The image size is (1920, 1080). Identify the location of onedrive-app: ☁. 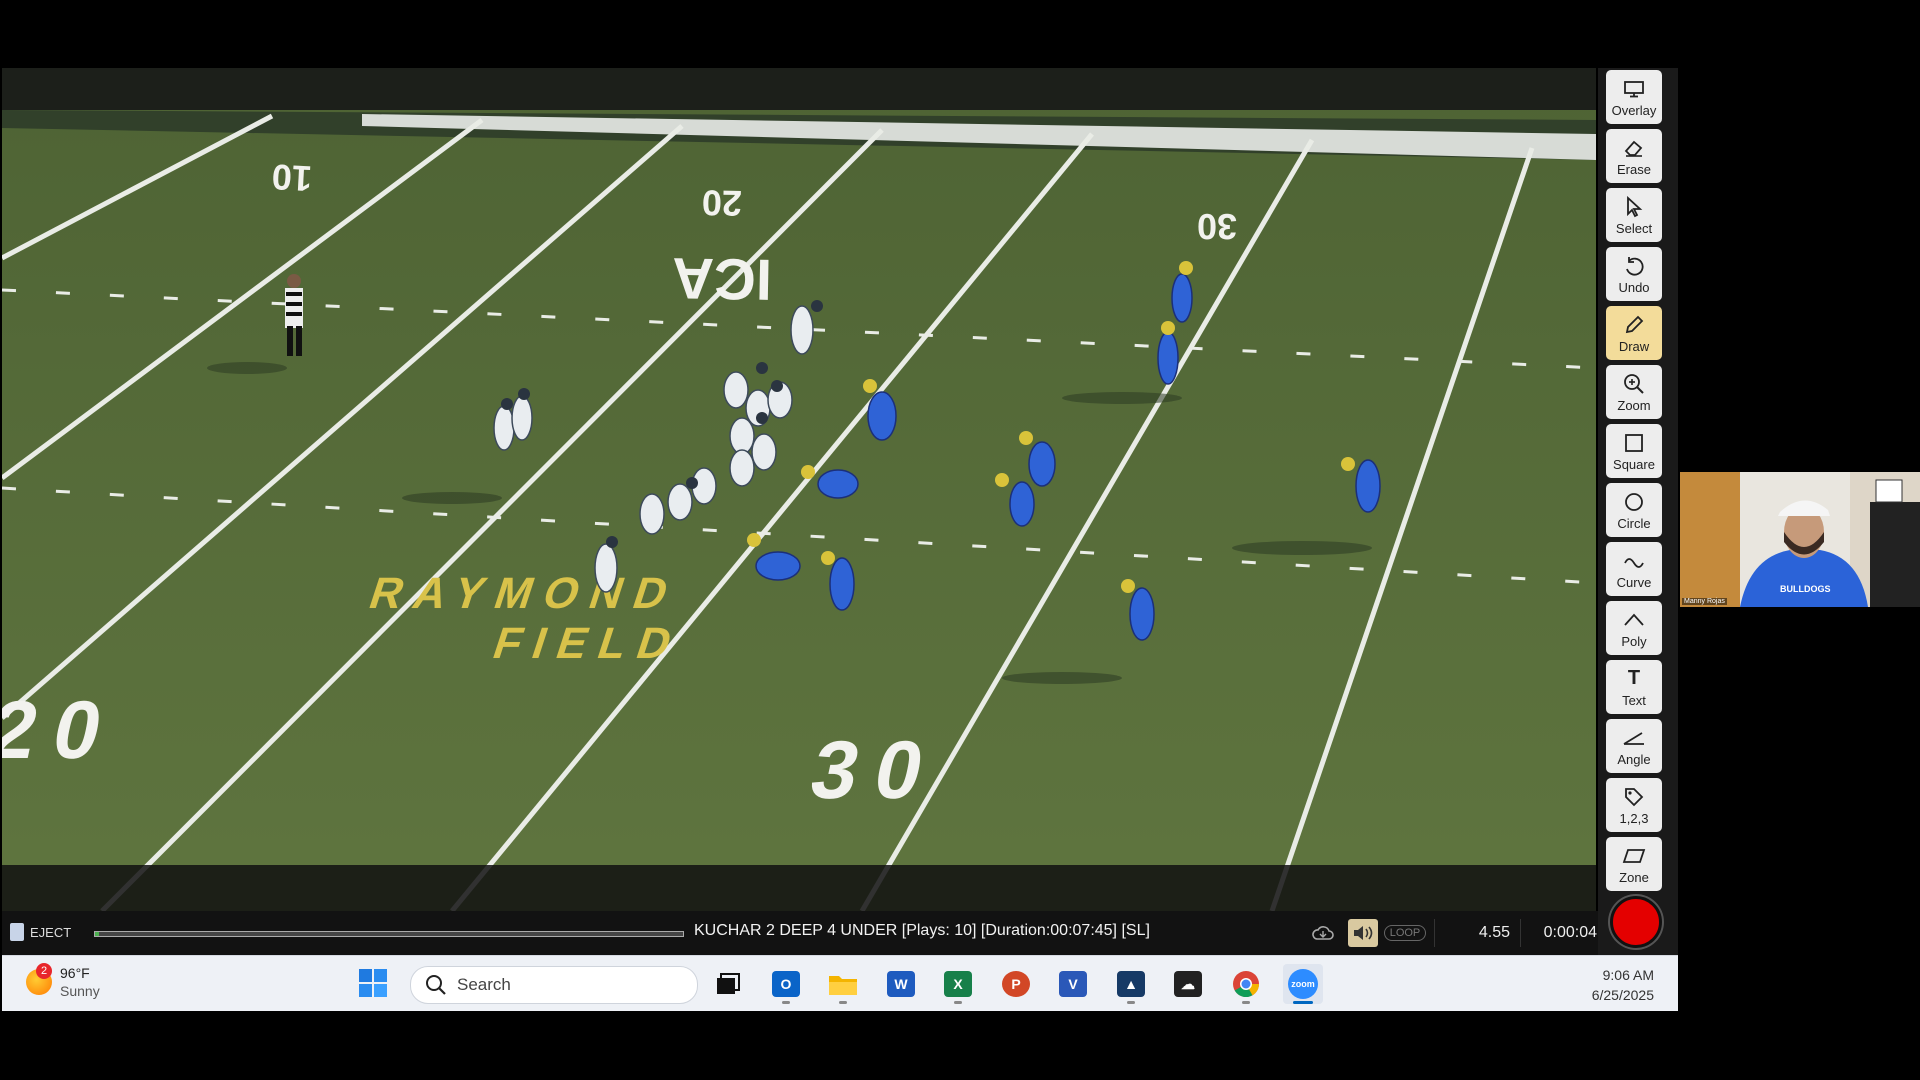
(1188, 984).